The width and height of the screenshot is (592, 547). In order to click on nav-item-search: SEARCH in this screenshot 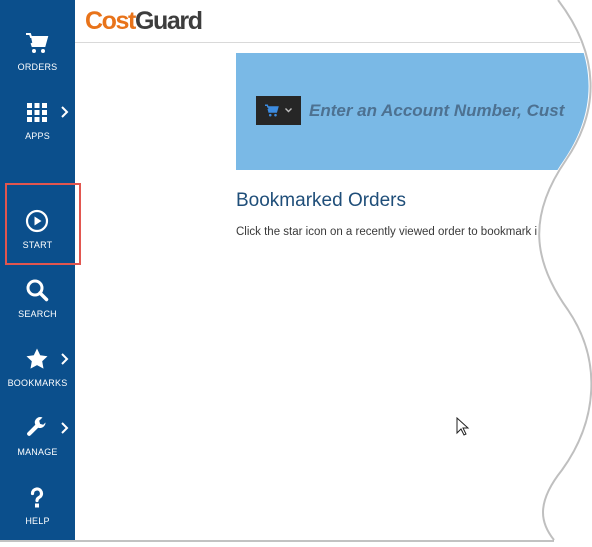, I will do `click(37, 295)`.